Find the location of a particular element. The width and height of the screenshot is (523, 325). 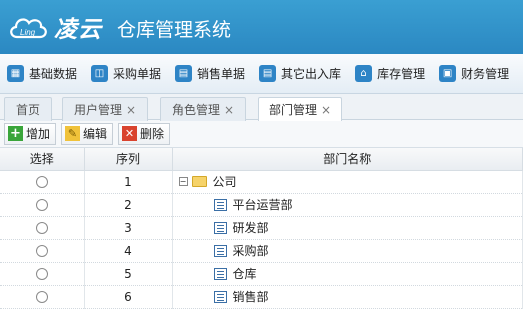

nav-item-purchase: ◫ 采购单据 is located at coordinates (126, 73).